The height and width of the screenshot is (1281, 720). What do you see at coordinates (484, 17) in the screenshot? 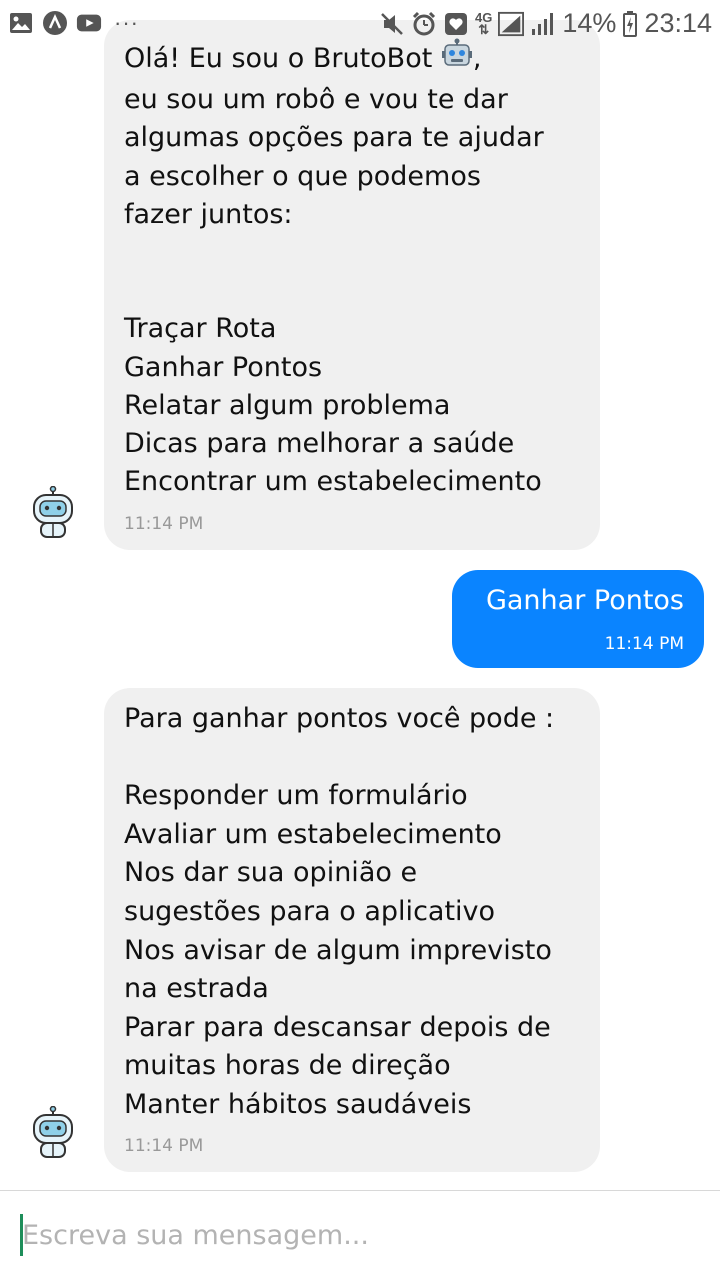
I see `network-type-text: 4G` at bounding box center [484, 17].